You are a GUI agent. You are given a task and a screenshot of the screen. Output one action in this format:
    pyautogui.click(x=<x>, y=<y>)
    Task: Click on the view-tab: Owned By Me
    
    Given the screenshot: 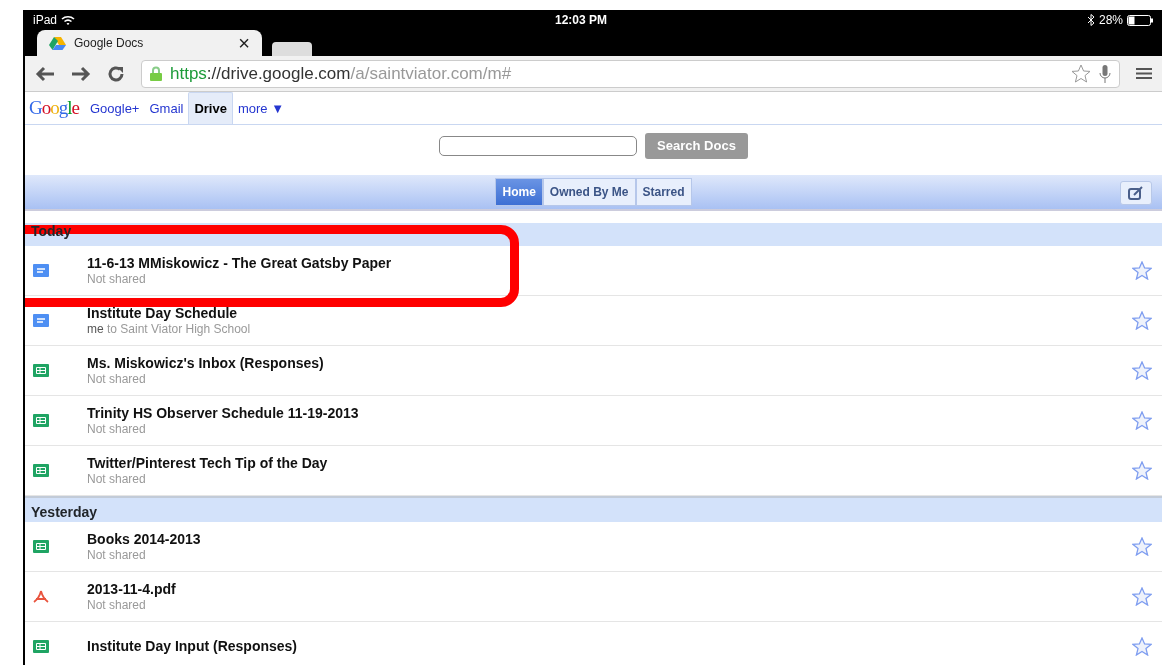 What is the action you would take?
    pyautogui.click(x=589, y=191)
    